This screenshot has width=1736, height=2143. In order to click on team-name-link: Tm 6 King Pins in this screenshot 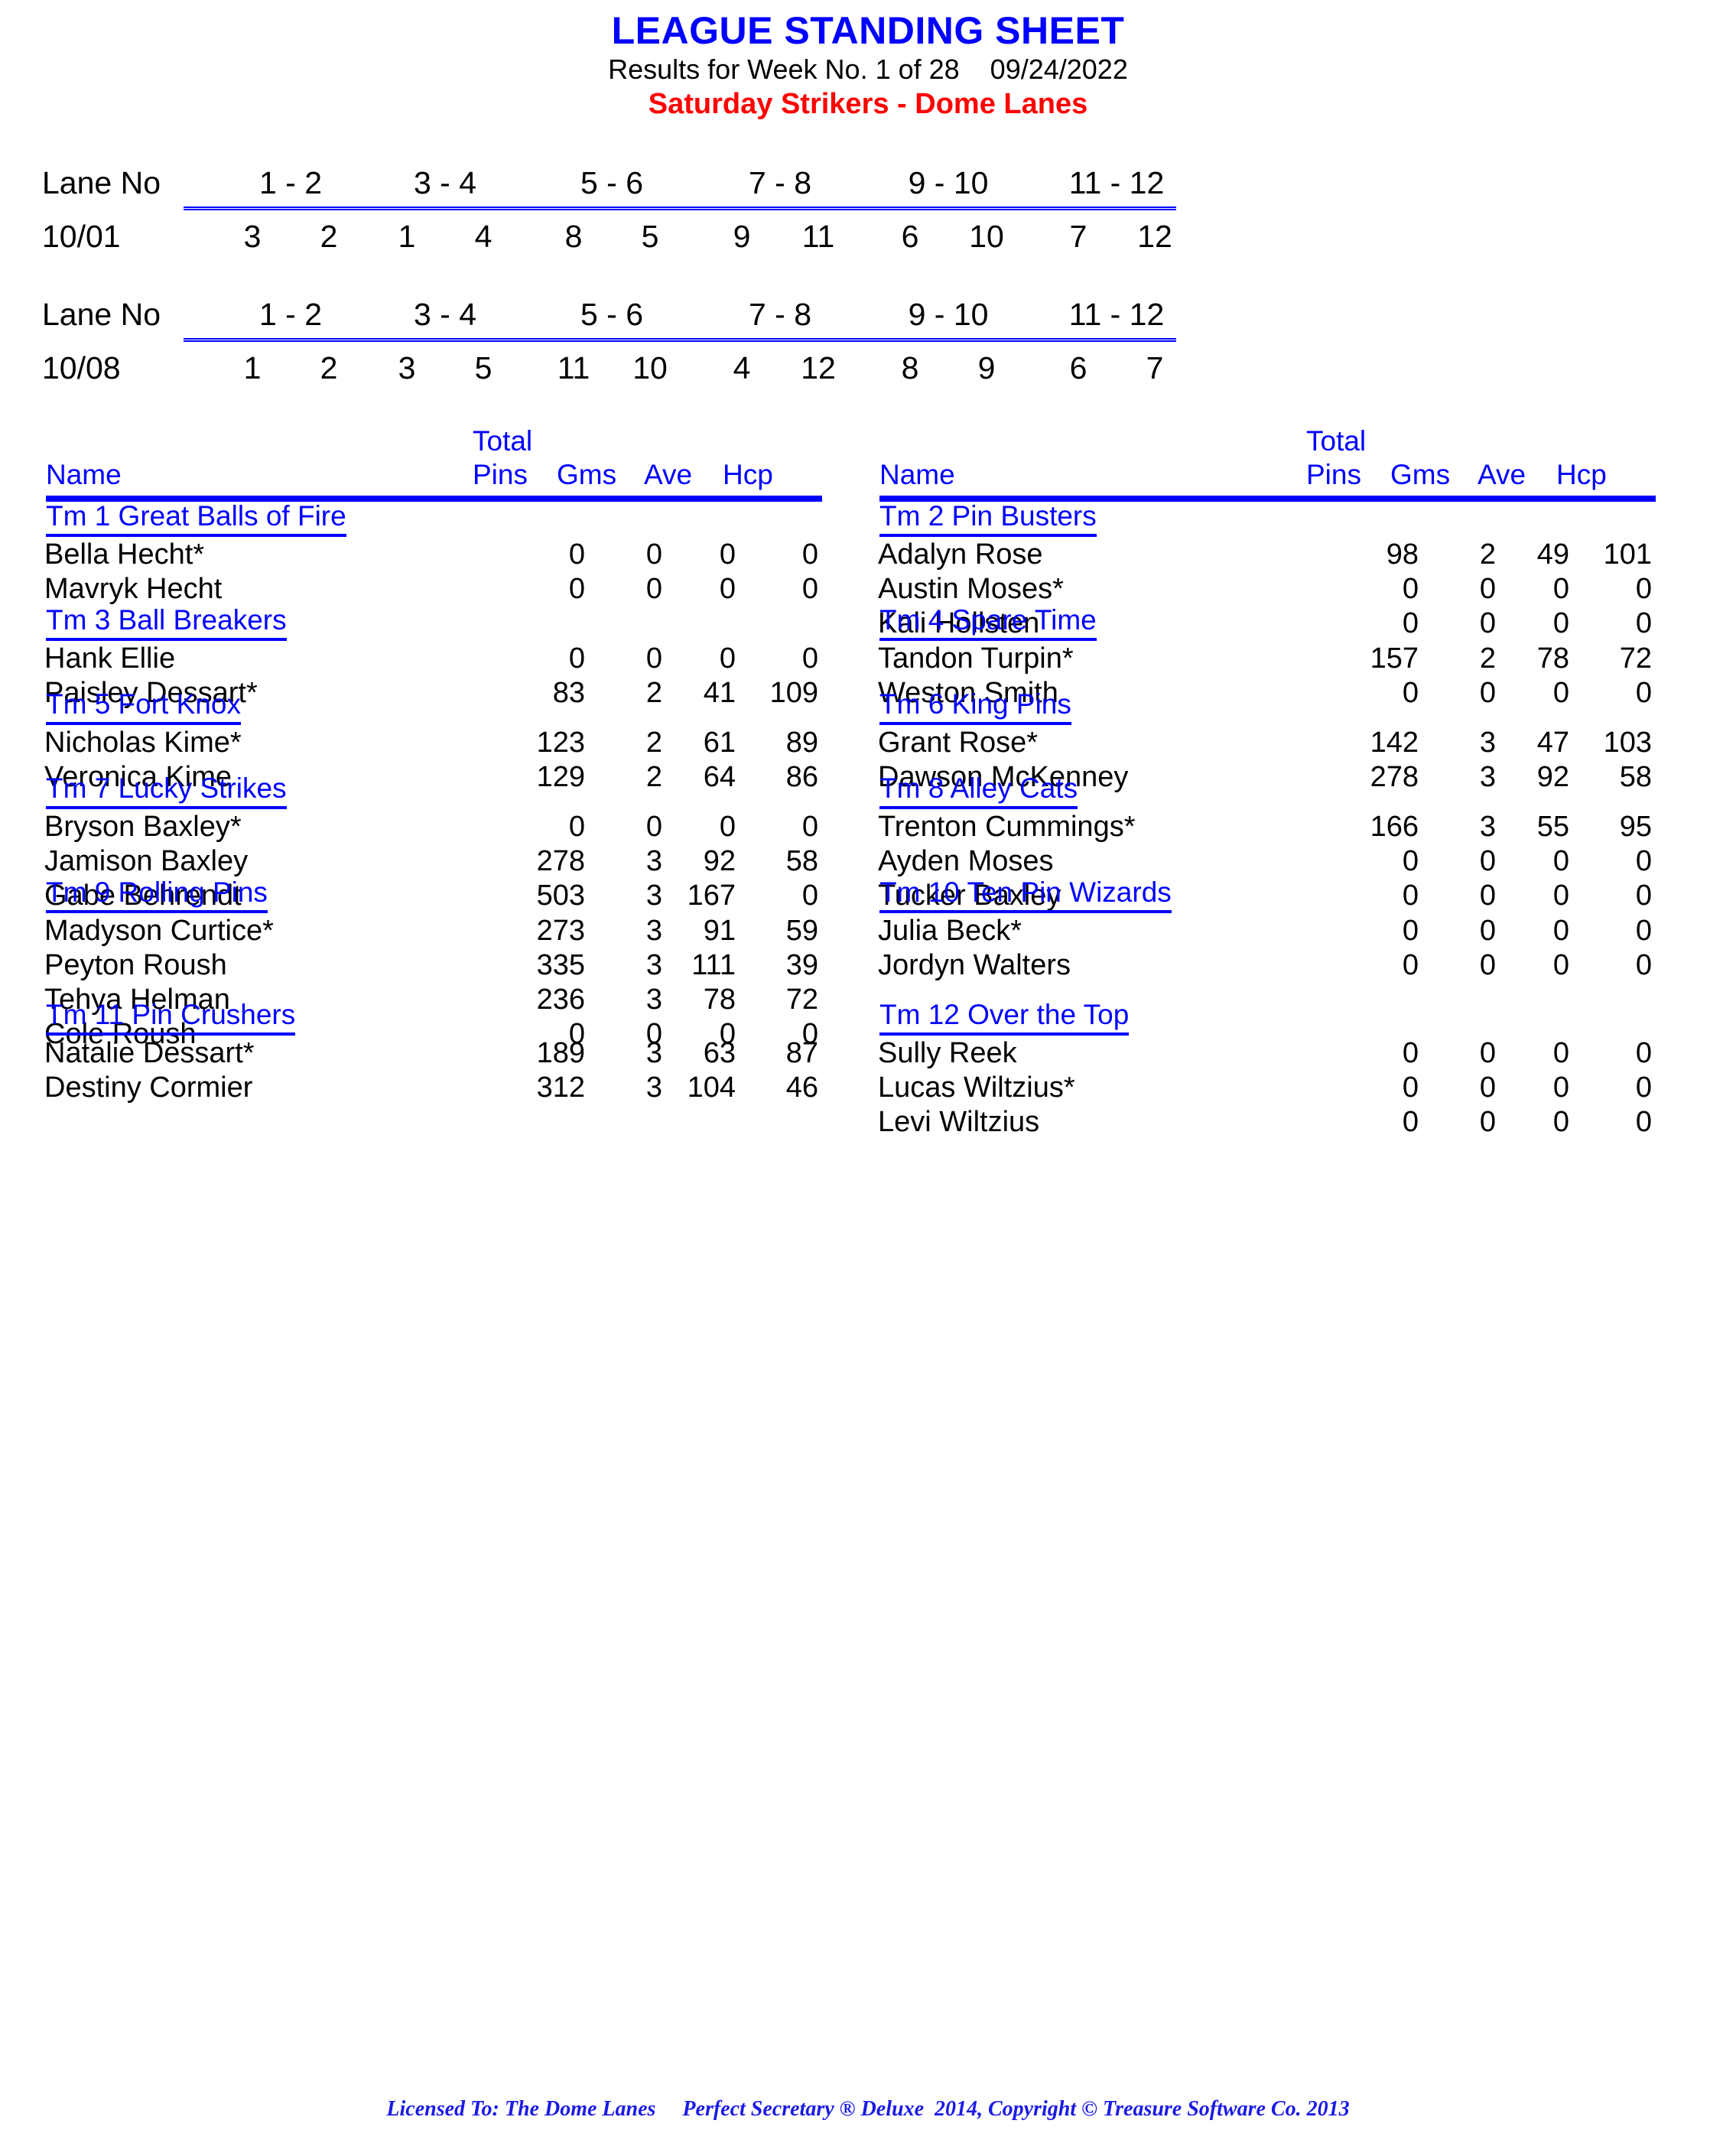, I will do `click(975, 706)`.